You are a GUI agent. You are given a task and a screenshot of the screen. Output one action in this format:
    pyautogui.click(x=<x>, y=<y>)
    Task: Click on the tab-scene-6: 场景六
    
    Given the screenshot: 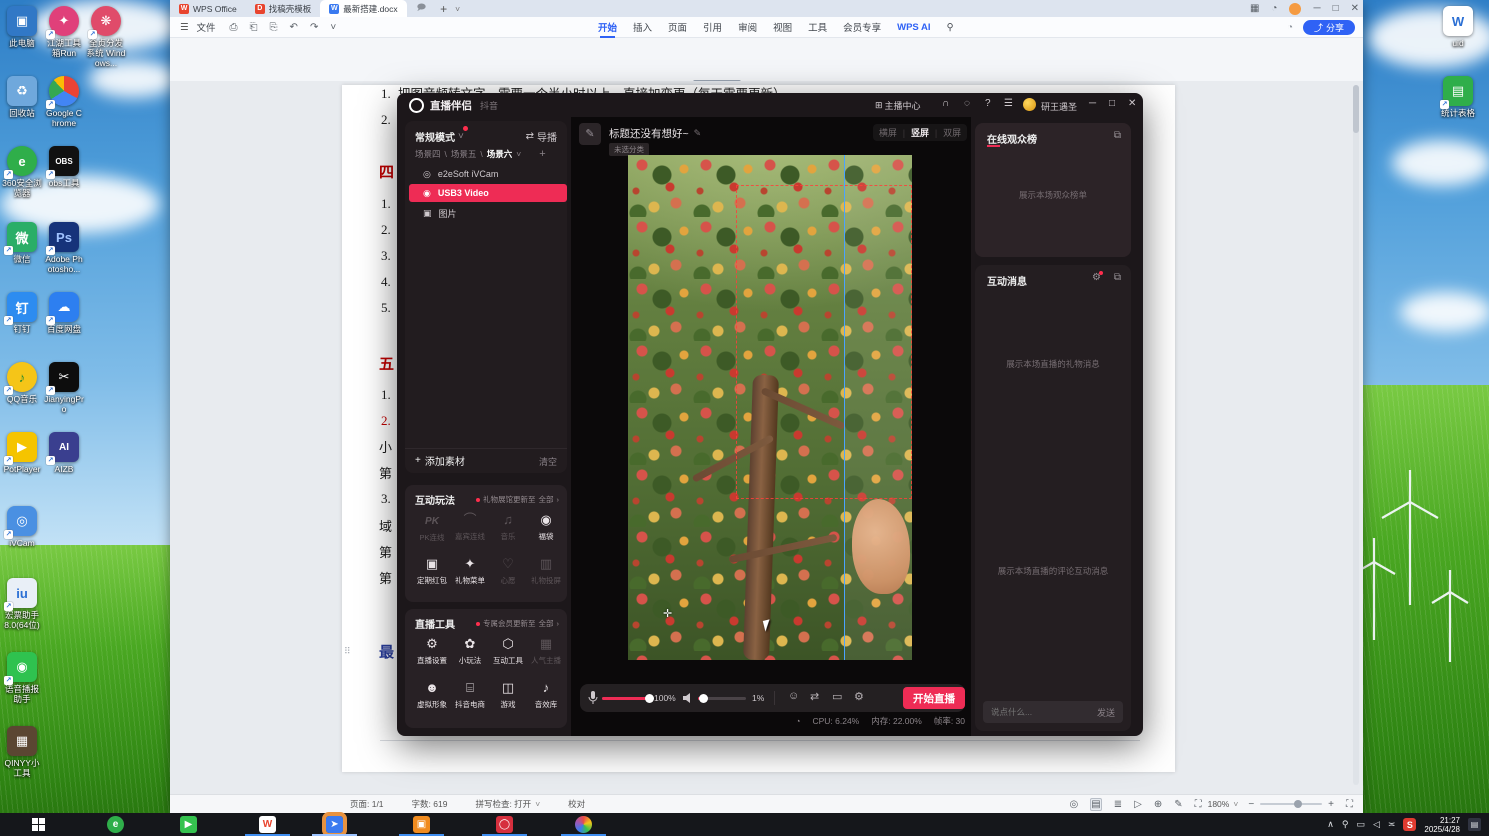 What is the action you would take?
    pyautogui.click(x=500, y=154)
    